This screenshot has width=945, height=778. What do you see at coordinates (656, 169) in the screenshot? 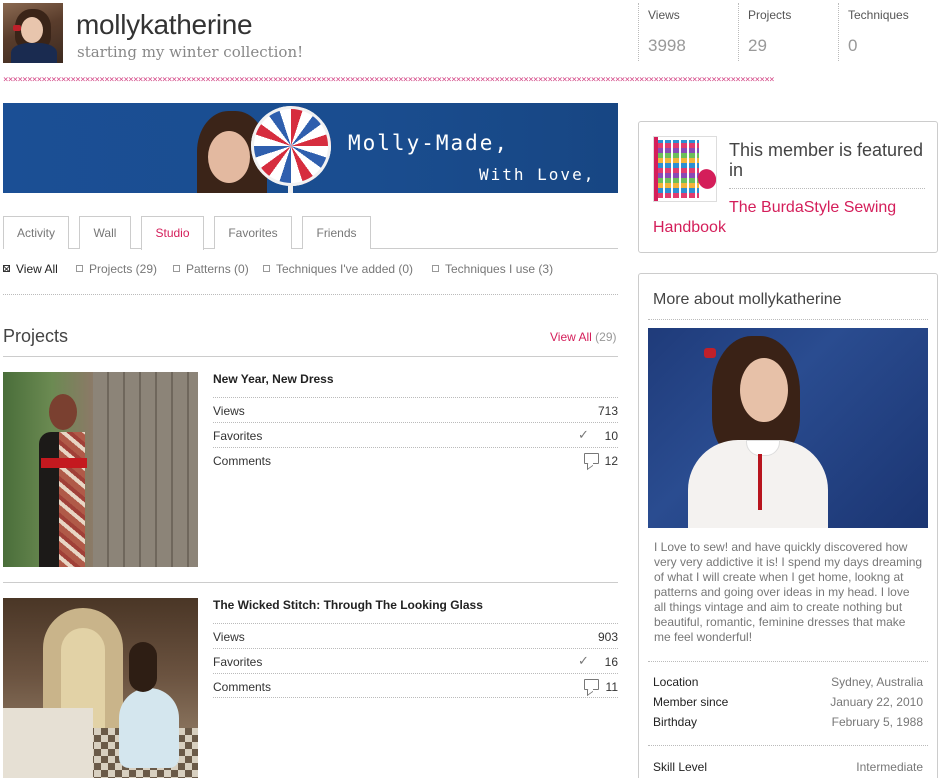
I see `book-spine` at bounding box center [656, 169].